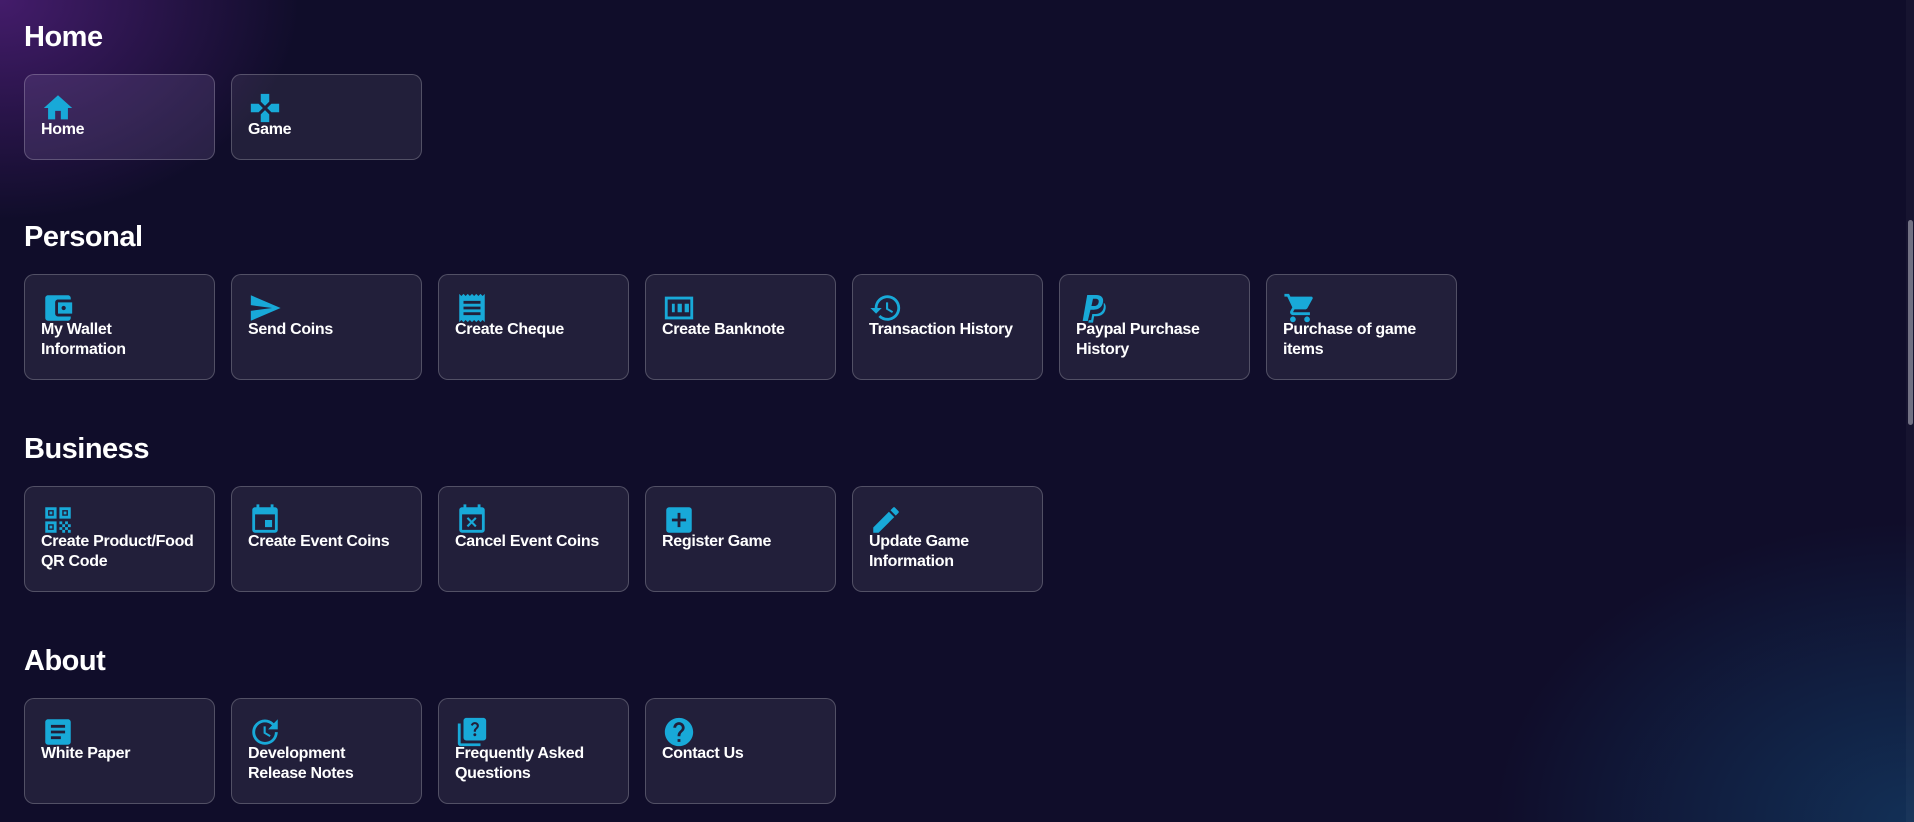 The width and height of the screenshot is (1914, 822). What do you see at coordinates (59, 518) in the screenshot?
I see `qr-code-icon` at bounding box center [59, 518].